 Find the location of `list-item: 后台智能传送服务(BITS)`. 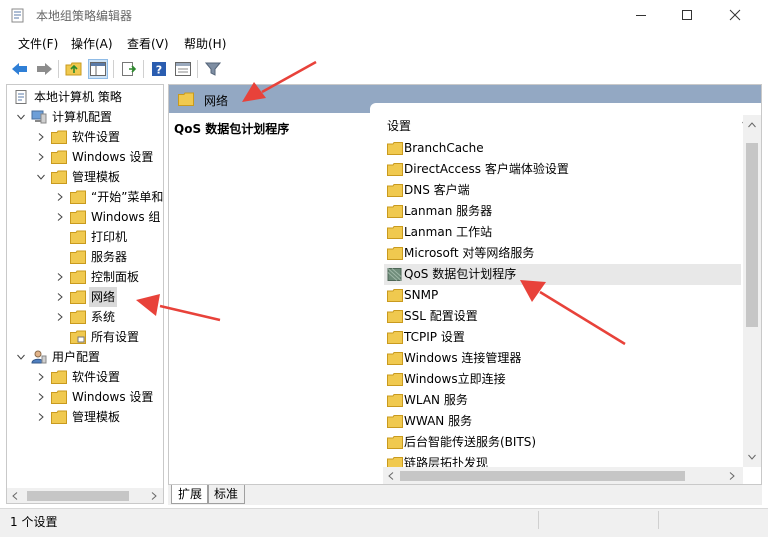

list-item: 后台智能传送服务(BITS) is located at coordinates (562, 442).